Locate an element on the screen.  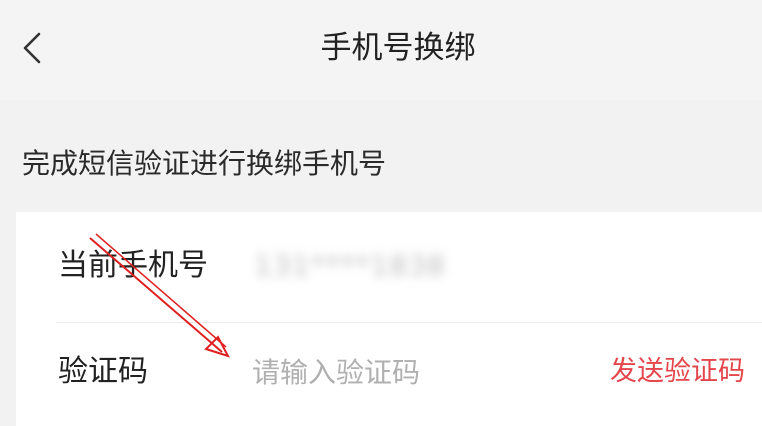
verification-code-label: 验证码 is located at coordinates (103, 371).